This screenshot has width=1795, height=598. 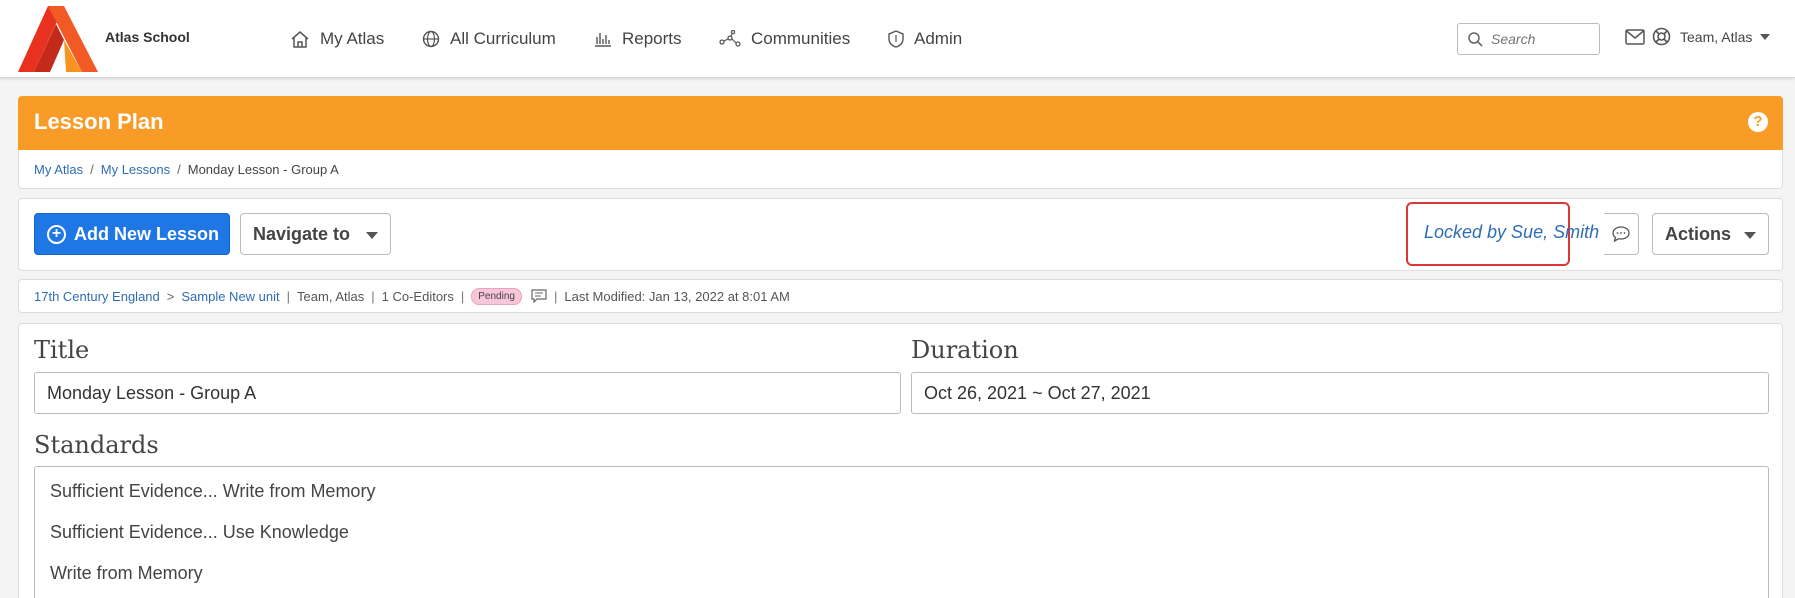 I want to click on standard-item: Sufficient Evidence... Write from Memory, so click(x=213, y=491).